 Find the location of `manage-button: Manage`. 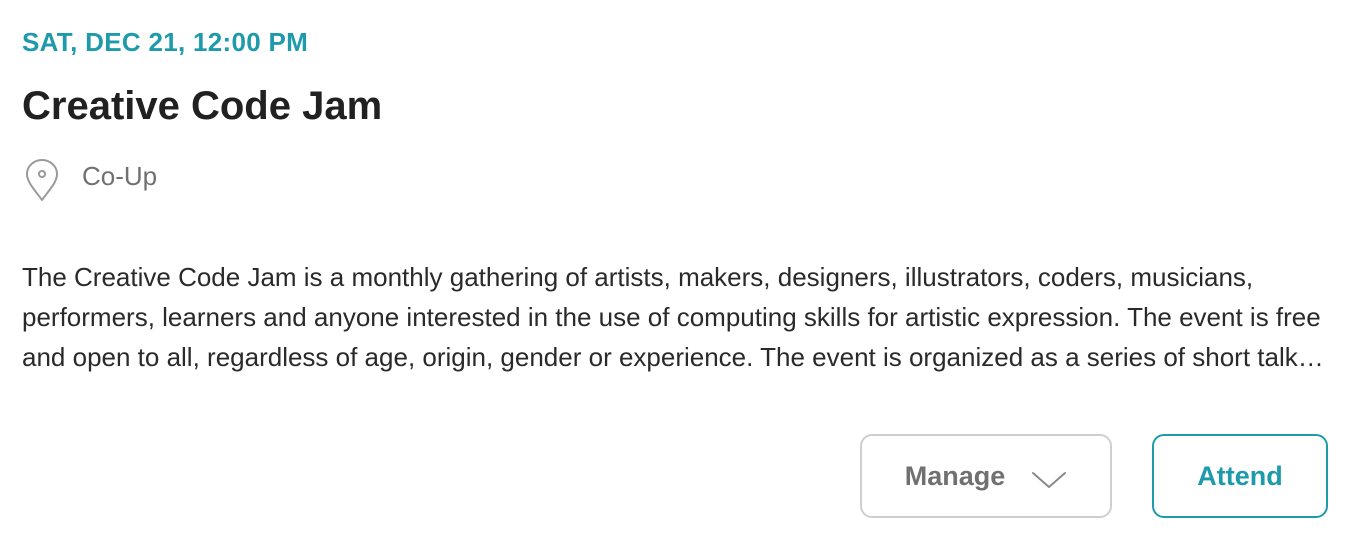

manage-button: Manage is located at coordinates (986, 476).